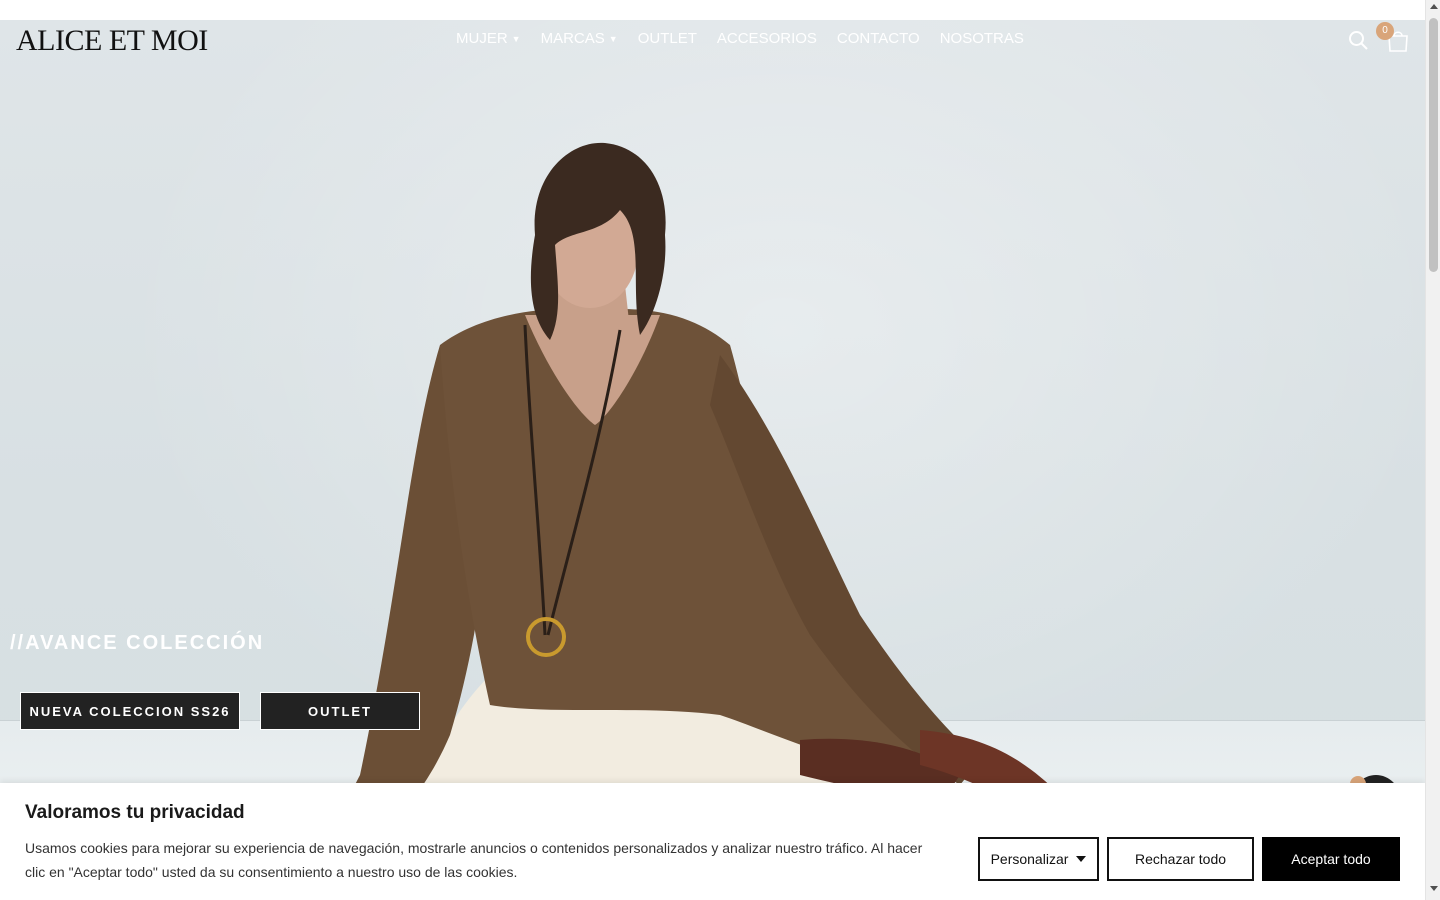  What do you see at coordinates (572, 38) in the screenshot?
I see `nav-item-label: MARCAS` at bounding box center [572, 38].